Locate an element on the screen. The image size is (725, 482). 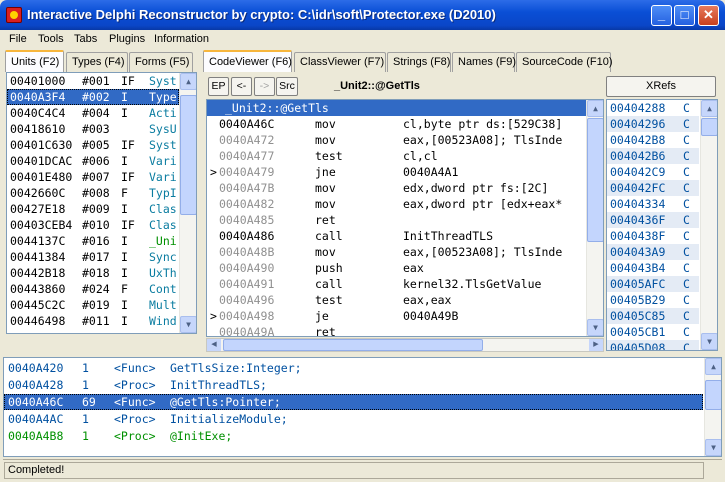
code-hscrollbar: ◀ ▶ is located at coordinates (405, 345).